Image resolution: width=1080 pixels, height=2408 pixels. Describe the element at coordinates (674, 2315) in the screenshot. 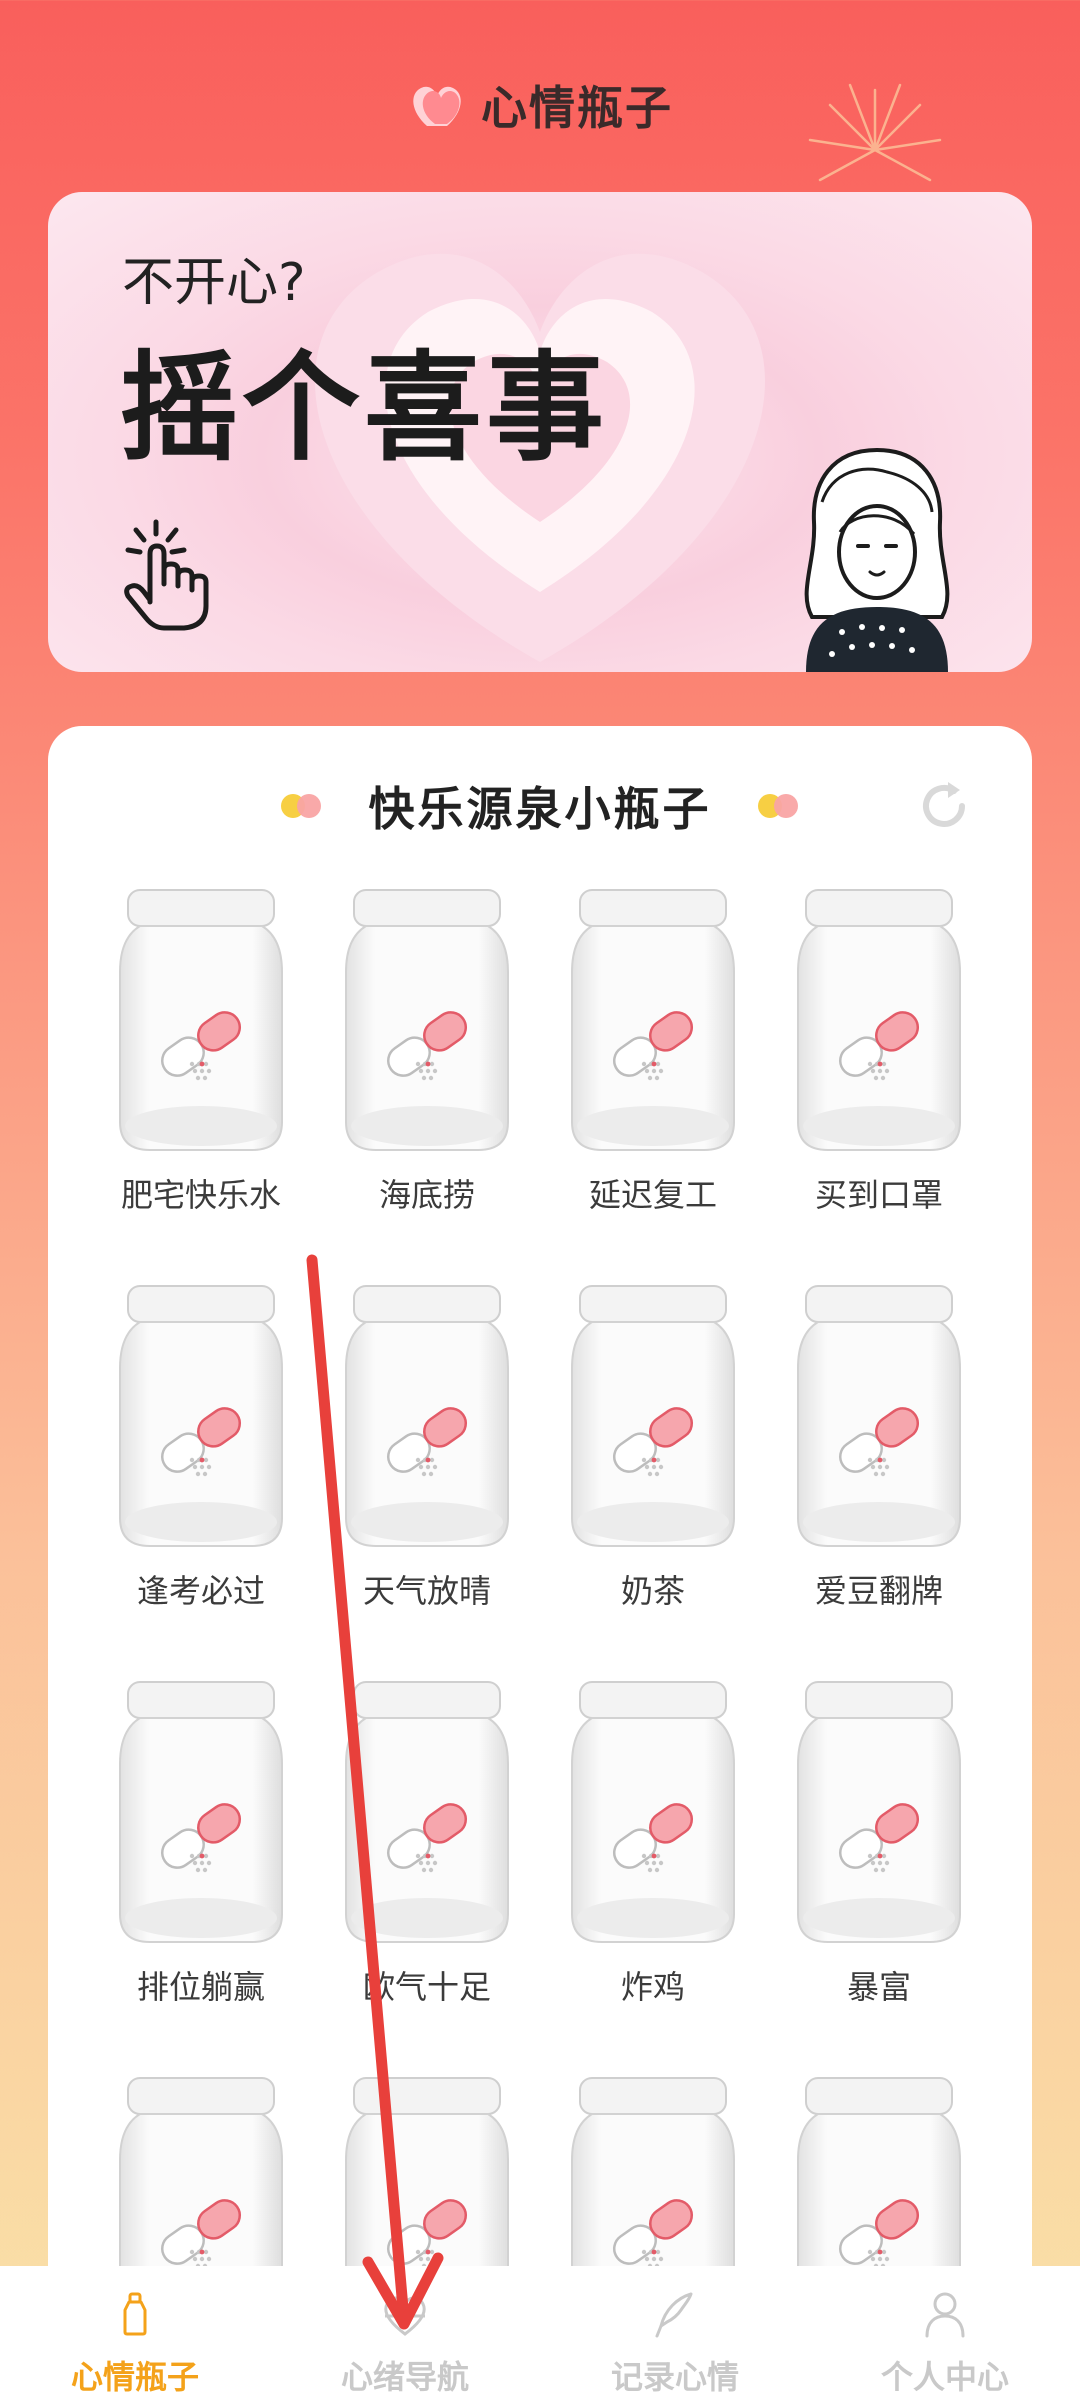

I see `quill-icon` at that location.